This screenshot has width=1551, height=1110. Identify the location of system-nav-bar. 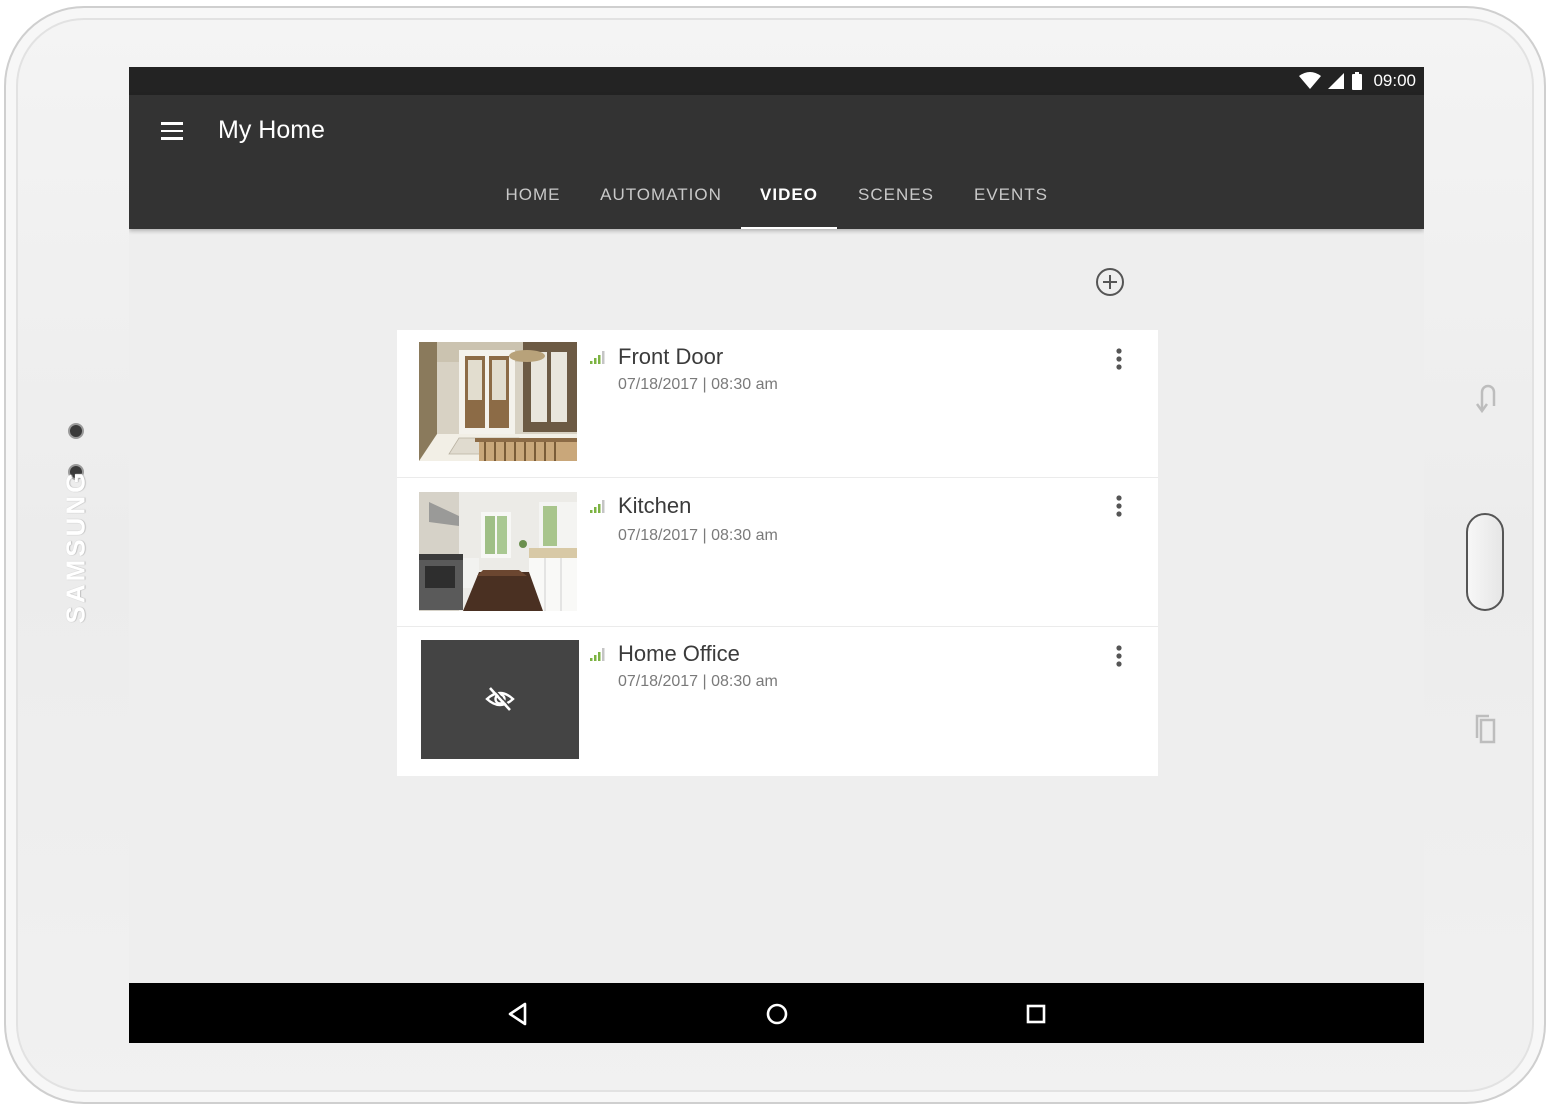
(776, 1013).